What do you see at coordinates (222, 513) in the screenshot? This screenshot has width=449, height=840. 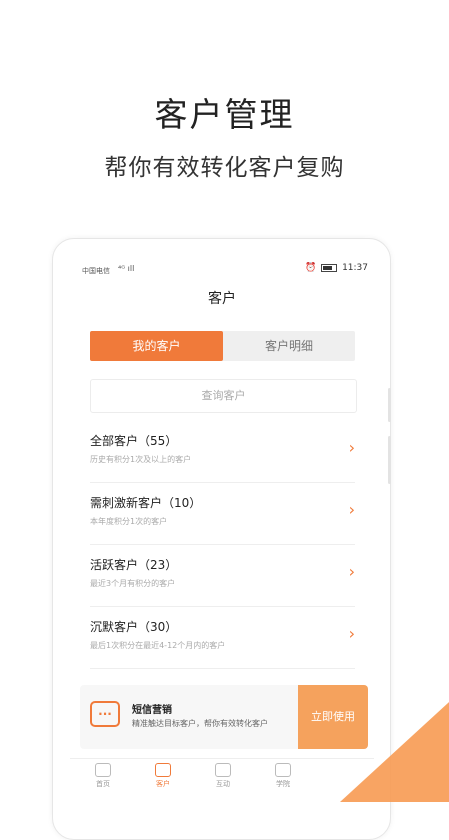 I see `list-item-new: 需刺激新客户（10） 本年度积分1次的客户 ›` at bounding box center [222, 513].